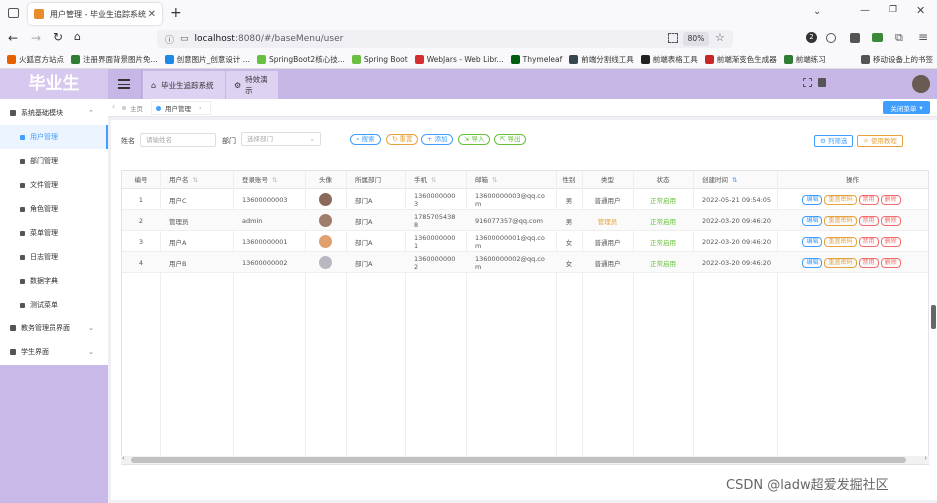  Describe the element at coordinates (13, 13) in the screenshot. I see `tab-overview-icon` at that location.